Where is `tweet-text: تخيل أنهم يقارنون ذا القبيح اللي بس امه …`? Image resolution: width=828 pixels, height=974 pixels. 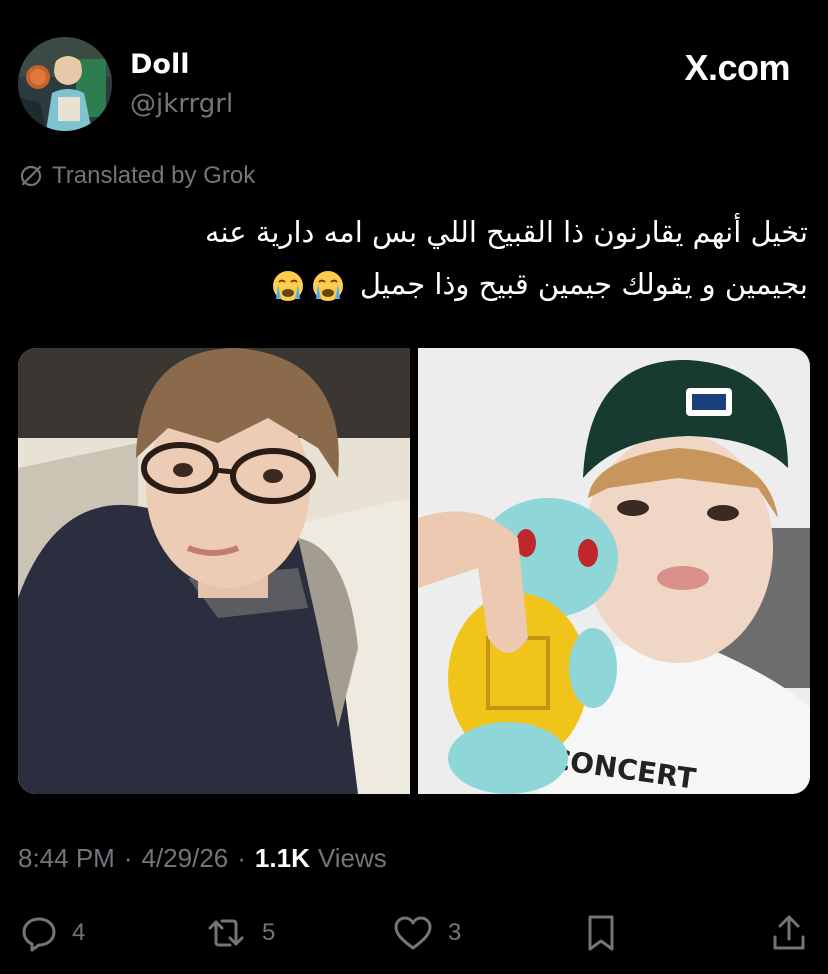 tweet-text: تخيل أنهم يقارنون ذا القبيح اللي بس امه … is located at coordinates (413, 258).